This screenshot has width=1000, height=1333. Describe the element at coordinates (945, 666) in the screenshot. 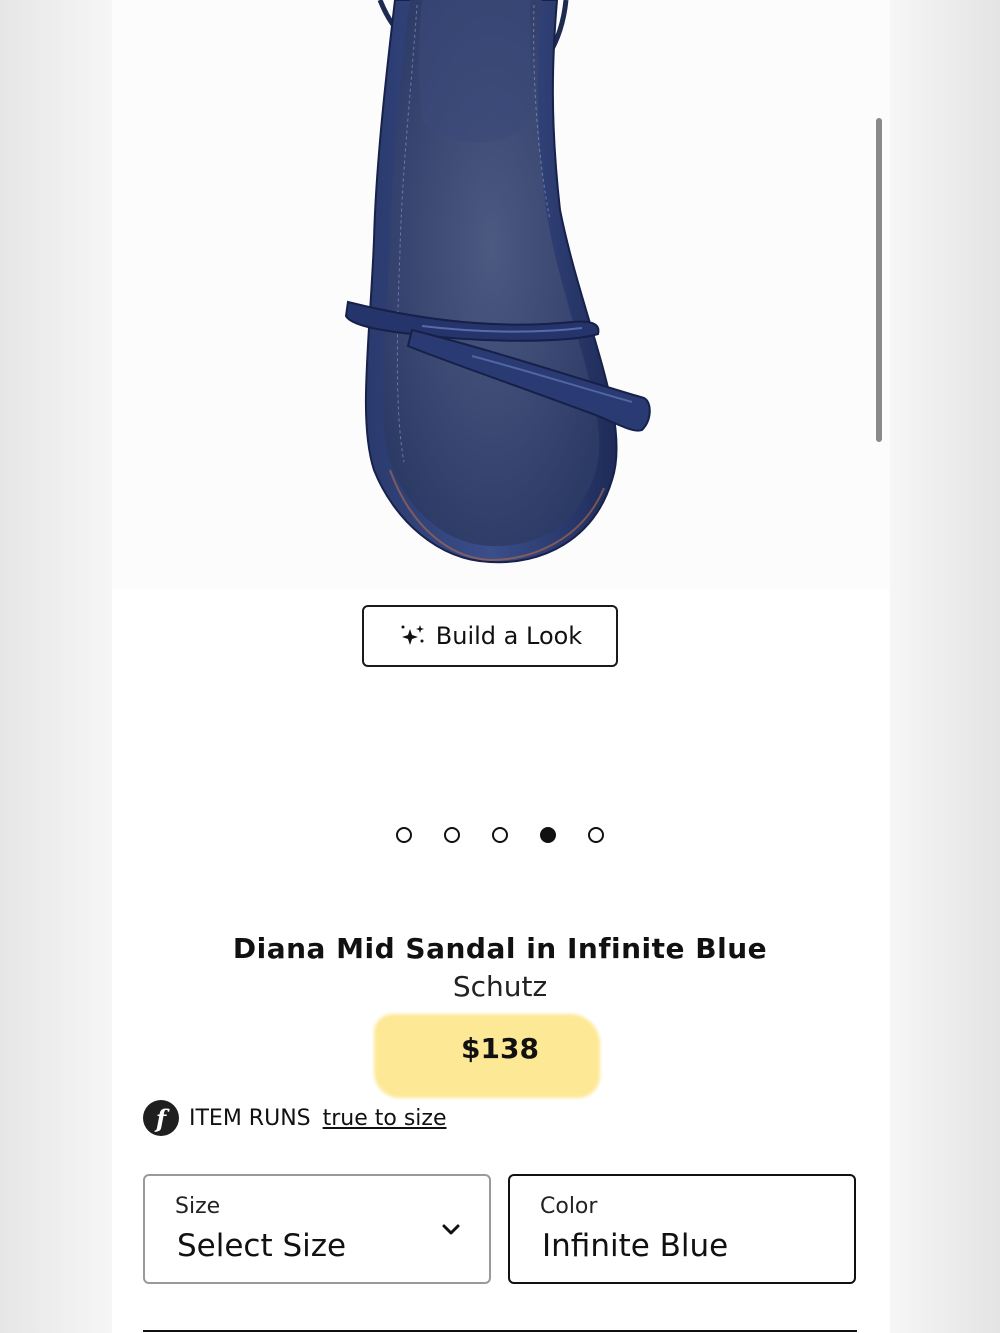

I see `background-right` at that location.